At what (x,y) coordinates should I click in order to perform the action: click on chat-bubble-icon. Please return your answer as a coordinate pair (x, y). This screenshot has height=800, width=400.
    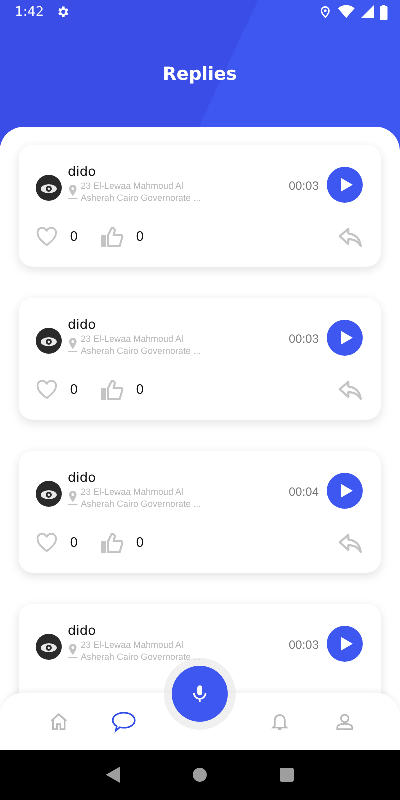
    Looking at the image, I should click on (124, 722).